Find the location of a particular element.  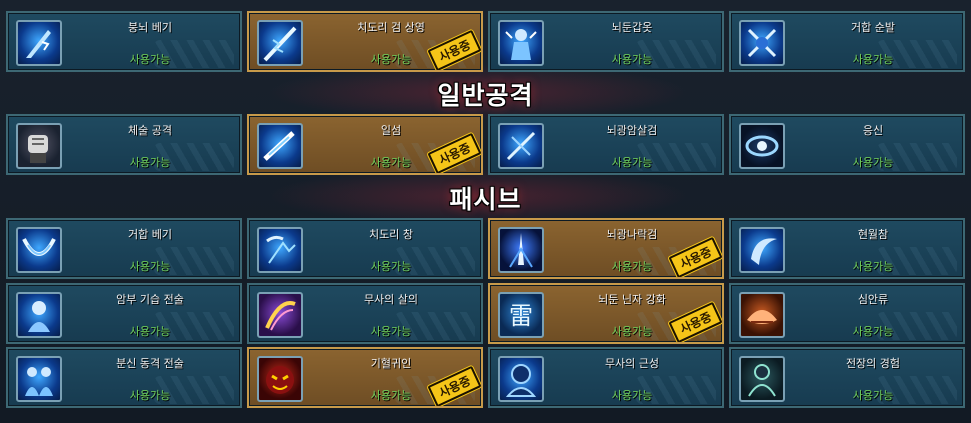

skill-name: 거합 베기 is located at coordinates (150, 234).